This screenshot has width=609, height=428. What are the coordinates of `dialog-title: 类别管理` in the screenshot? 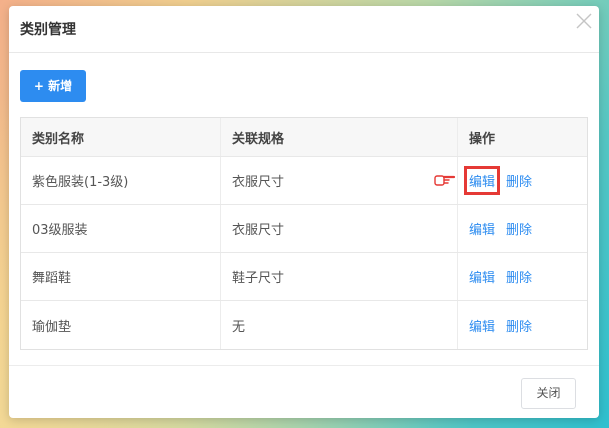 It's located at (48, 30).